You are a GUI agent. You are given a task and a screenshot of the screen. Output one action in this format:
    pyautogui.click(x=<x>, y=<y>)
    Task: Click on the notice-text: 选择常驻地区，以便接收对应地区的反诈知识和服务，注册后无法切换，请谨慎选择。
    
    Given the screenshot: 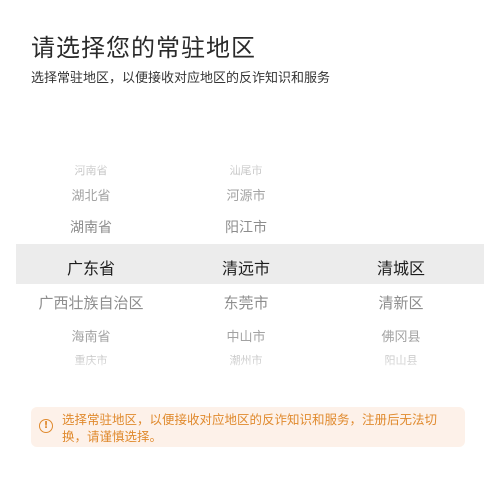 What is the action you would take?
    pyautogui.click(x=250, y=428)
    